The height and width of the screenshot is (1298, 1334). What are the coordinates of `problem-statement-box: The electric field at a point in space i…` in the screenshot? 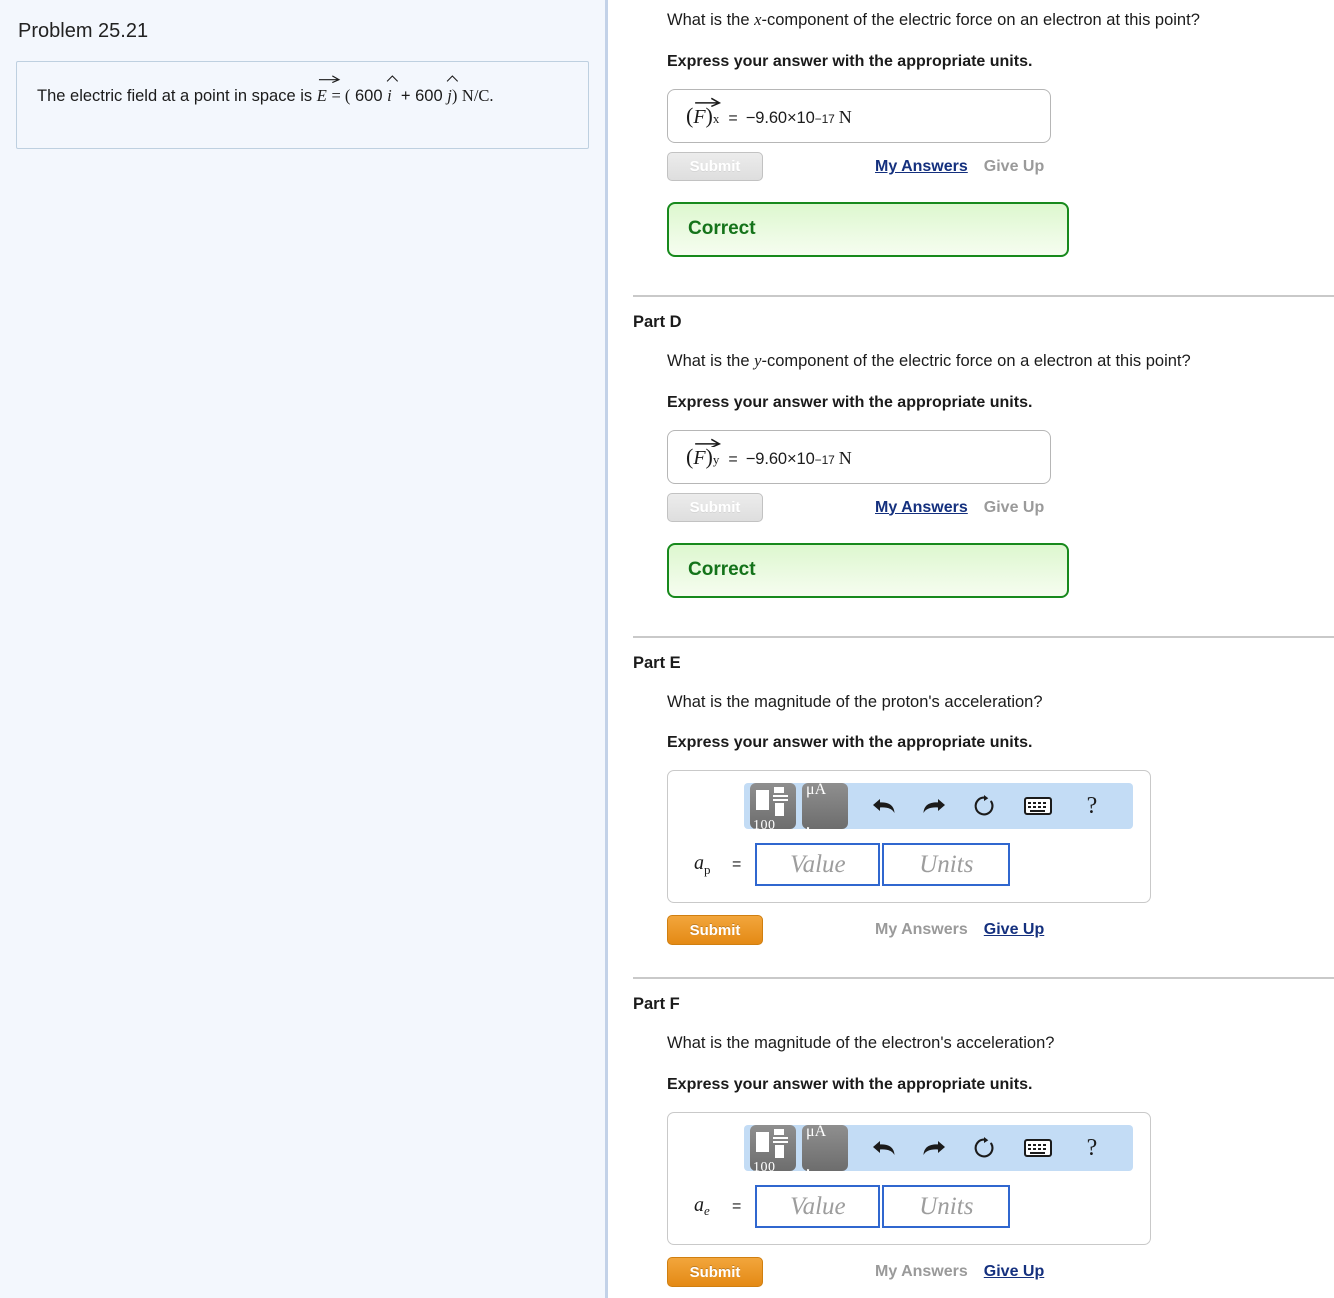 It's located at (302, 105).